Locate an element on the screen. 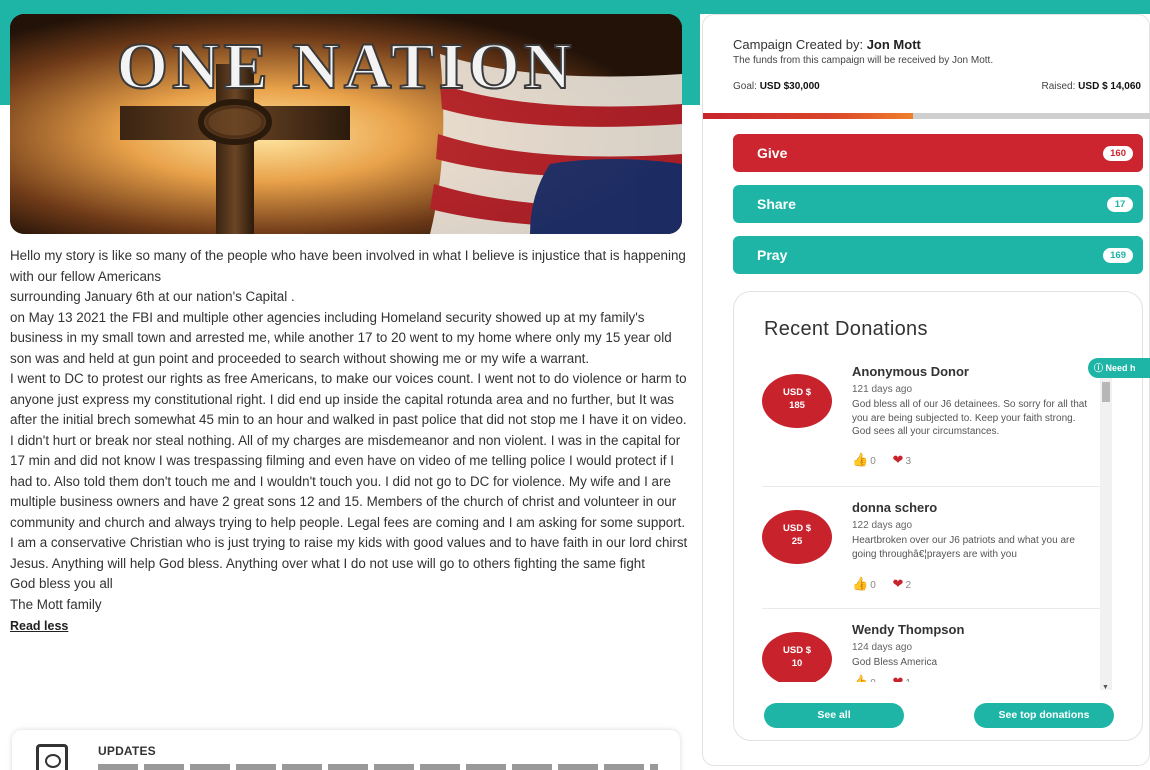  donation-reactions: 👍0 ❤1 is located at coordinates (881, 678).